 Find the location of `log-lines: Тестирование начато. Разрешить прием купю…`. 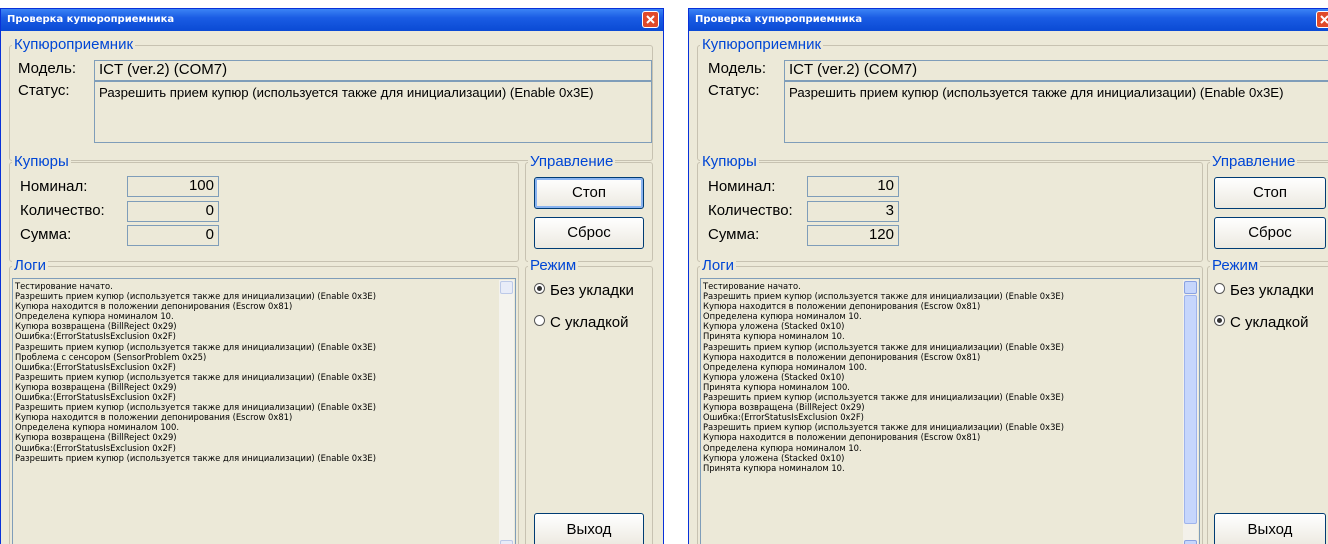

log-lines: Тестирование начато. Разрешить прием купю… is located at coordinates (195, 372).